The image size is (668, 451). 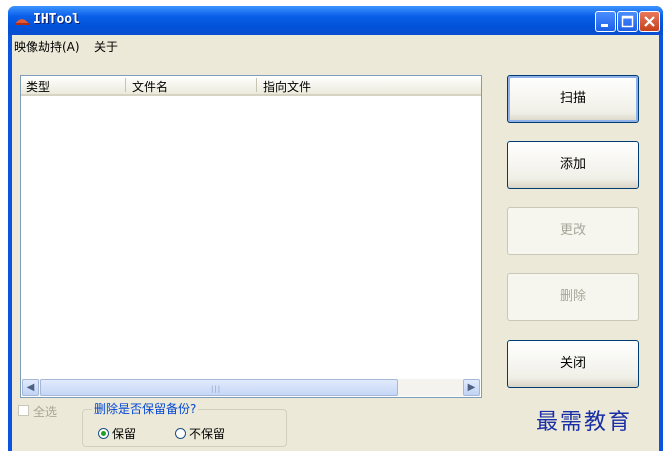 I want to click on radio-keep-label: 保留, so click(x=124, y=434).